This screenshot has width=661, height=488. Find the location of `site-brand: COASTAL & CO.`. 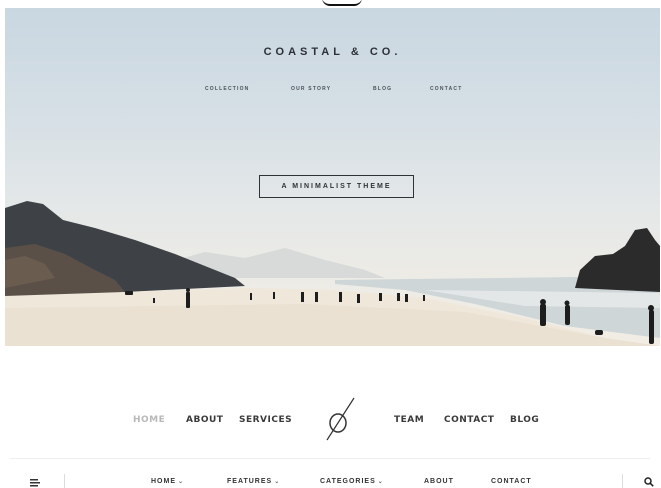

site-brand: COASTAL & CO. is located at coordinates (332, 52).